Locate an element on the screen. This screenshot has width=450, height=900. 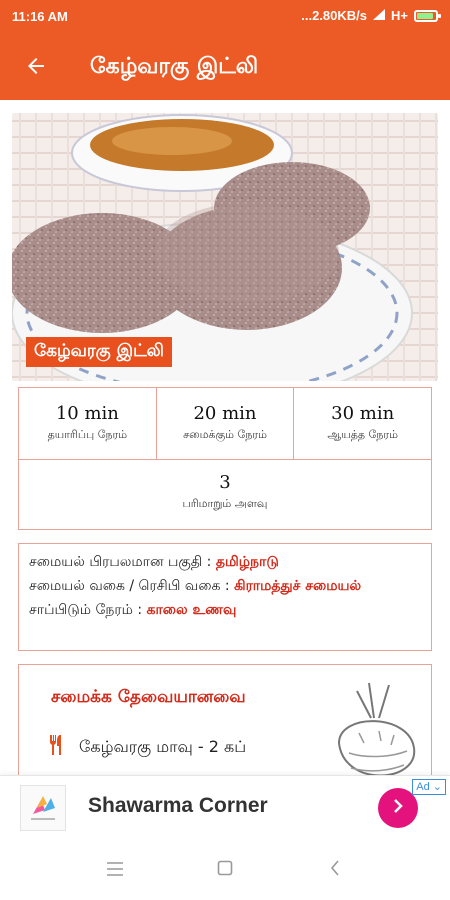
nav-home-button is located at coordinates (225, 870).